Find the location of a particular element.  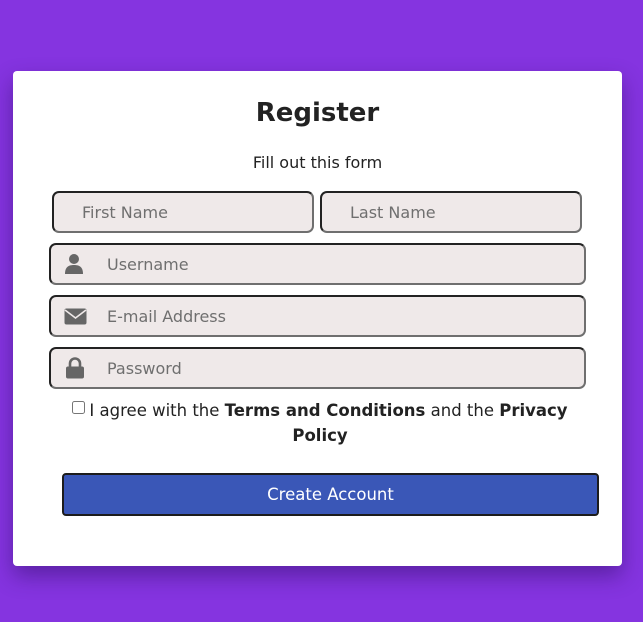

last-name-input is located at coordinates (451, 212).